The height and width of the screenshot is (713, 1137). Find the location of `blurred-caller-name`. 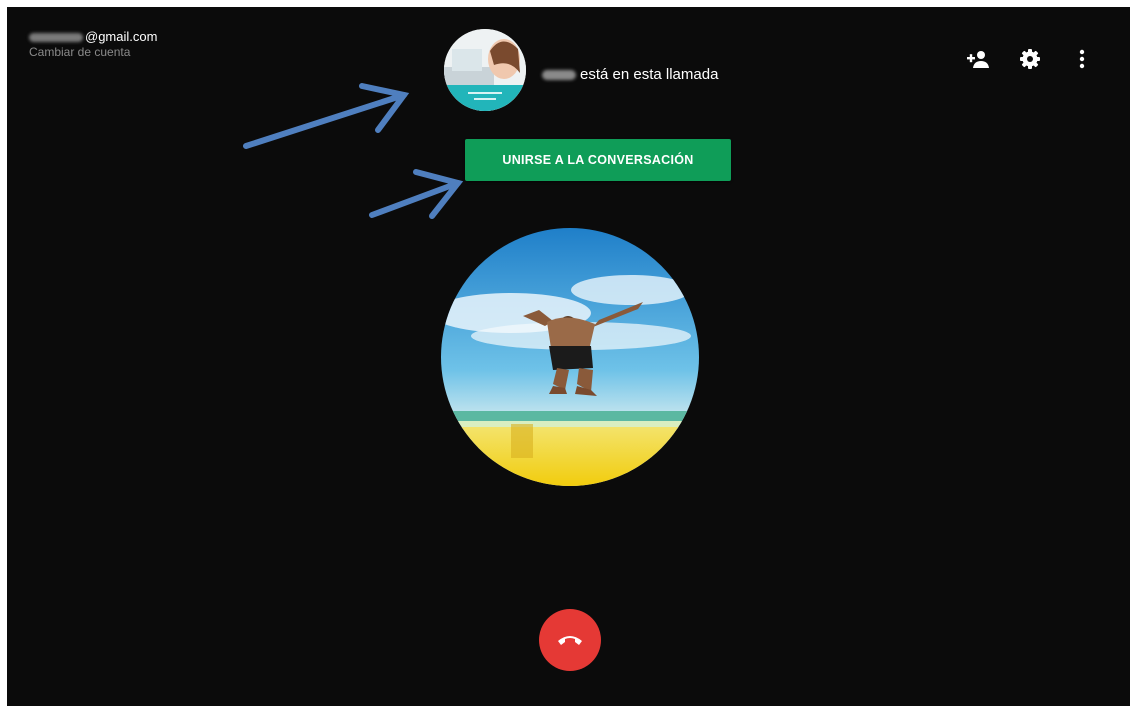

blurred-caller-name is located at coordinates (559, 74).